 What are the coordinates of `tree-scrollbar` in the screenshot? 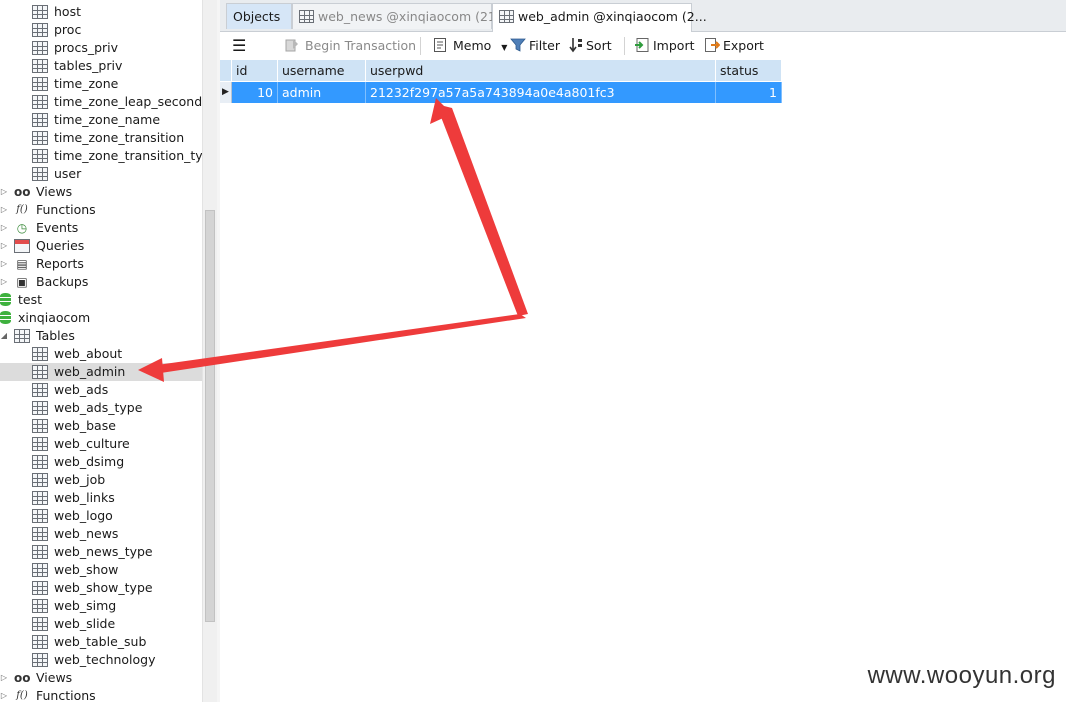 It's located at (210, 351).